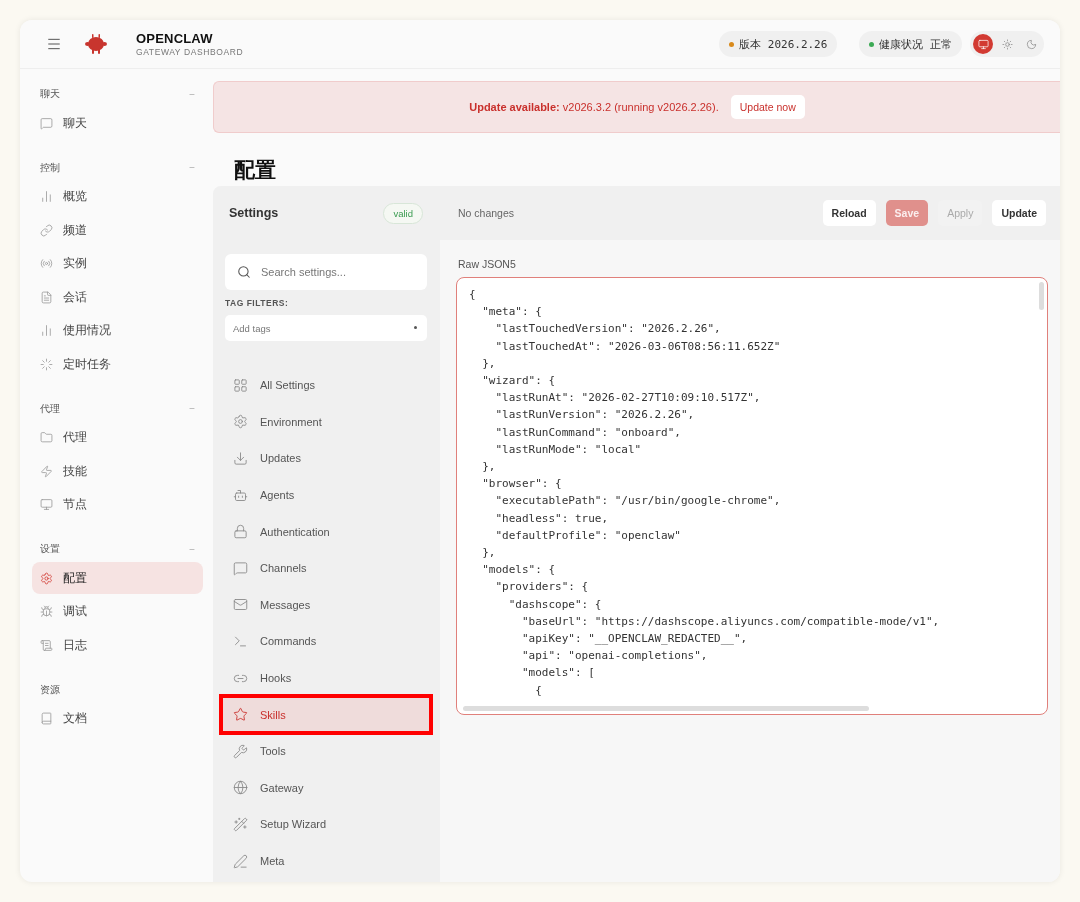 The width and height of the screenshot is (1080, 902). What do you see at coordinates (240, 605) in the screenshot?
I see `mail-icon` at bounding box center [240, 605].